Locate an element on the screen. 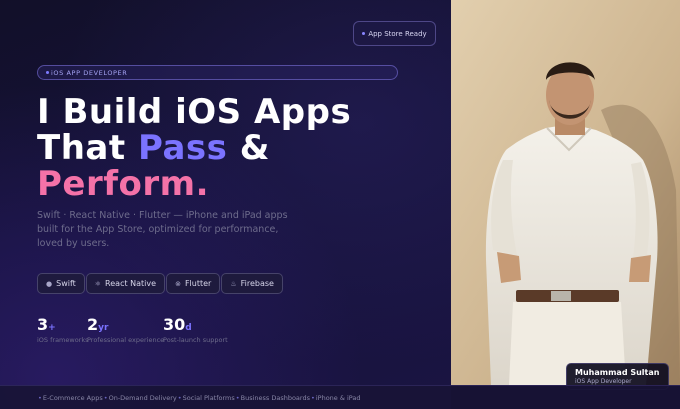 This screenshot has height=409, width=680. stat-experience: 2yr Professional experience is located at coordinates (125, 329).